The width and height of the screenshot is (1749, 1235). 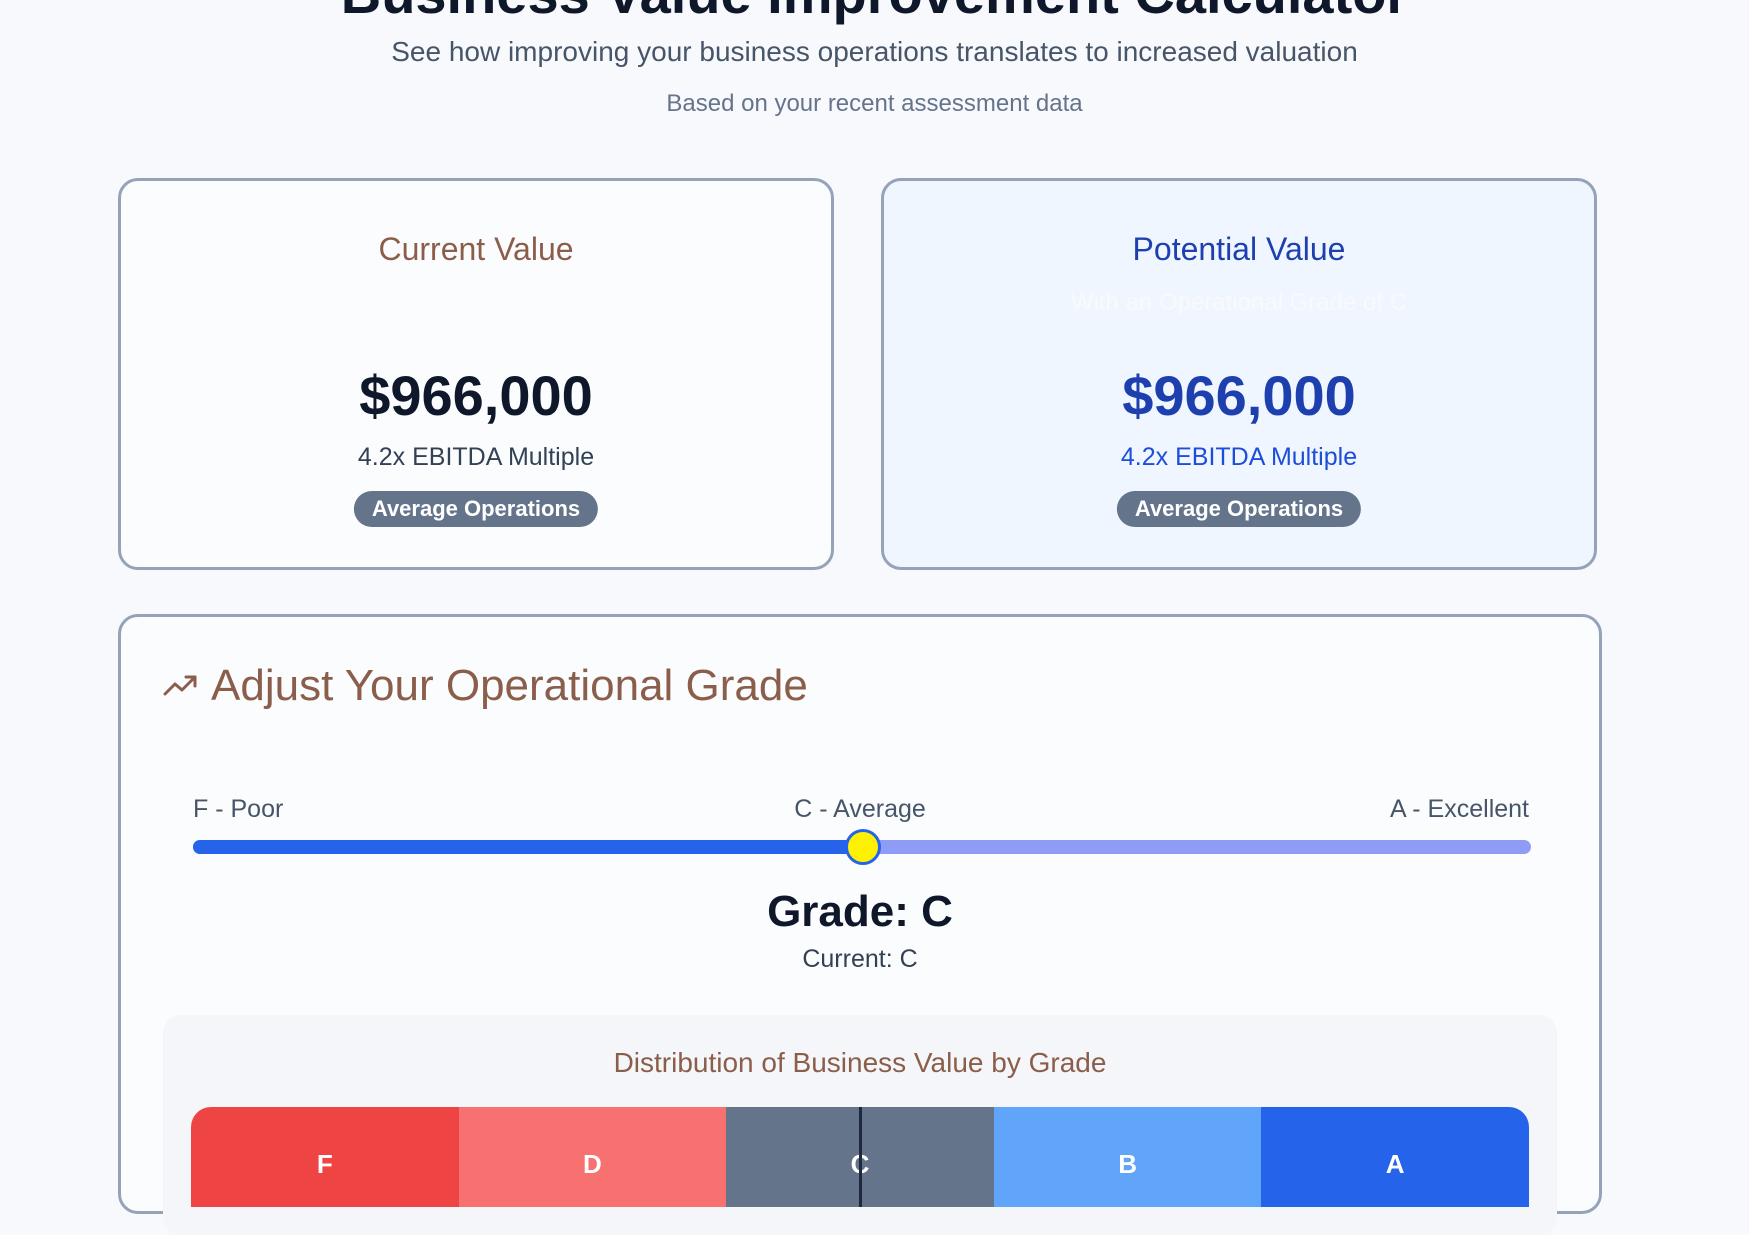 I want to click on selected-grade: Grade: C, so click(x=860, y=911).